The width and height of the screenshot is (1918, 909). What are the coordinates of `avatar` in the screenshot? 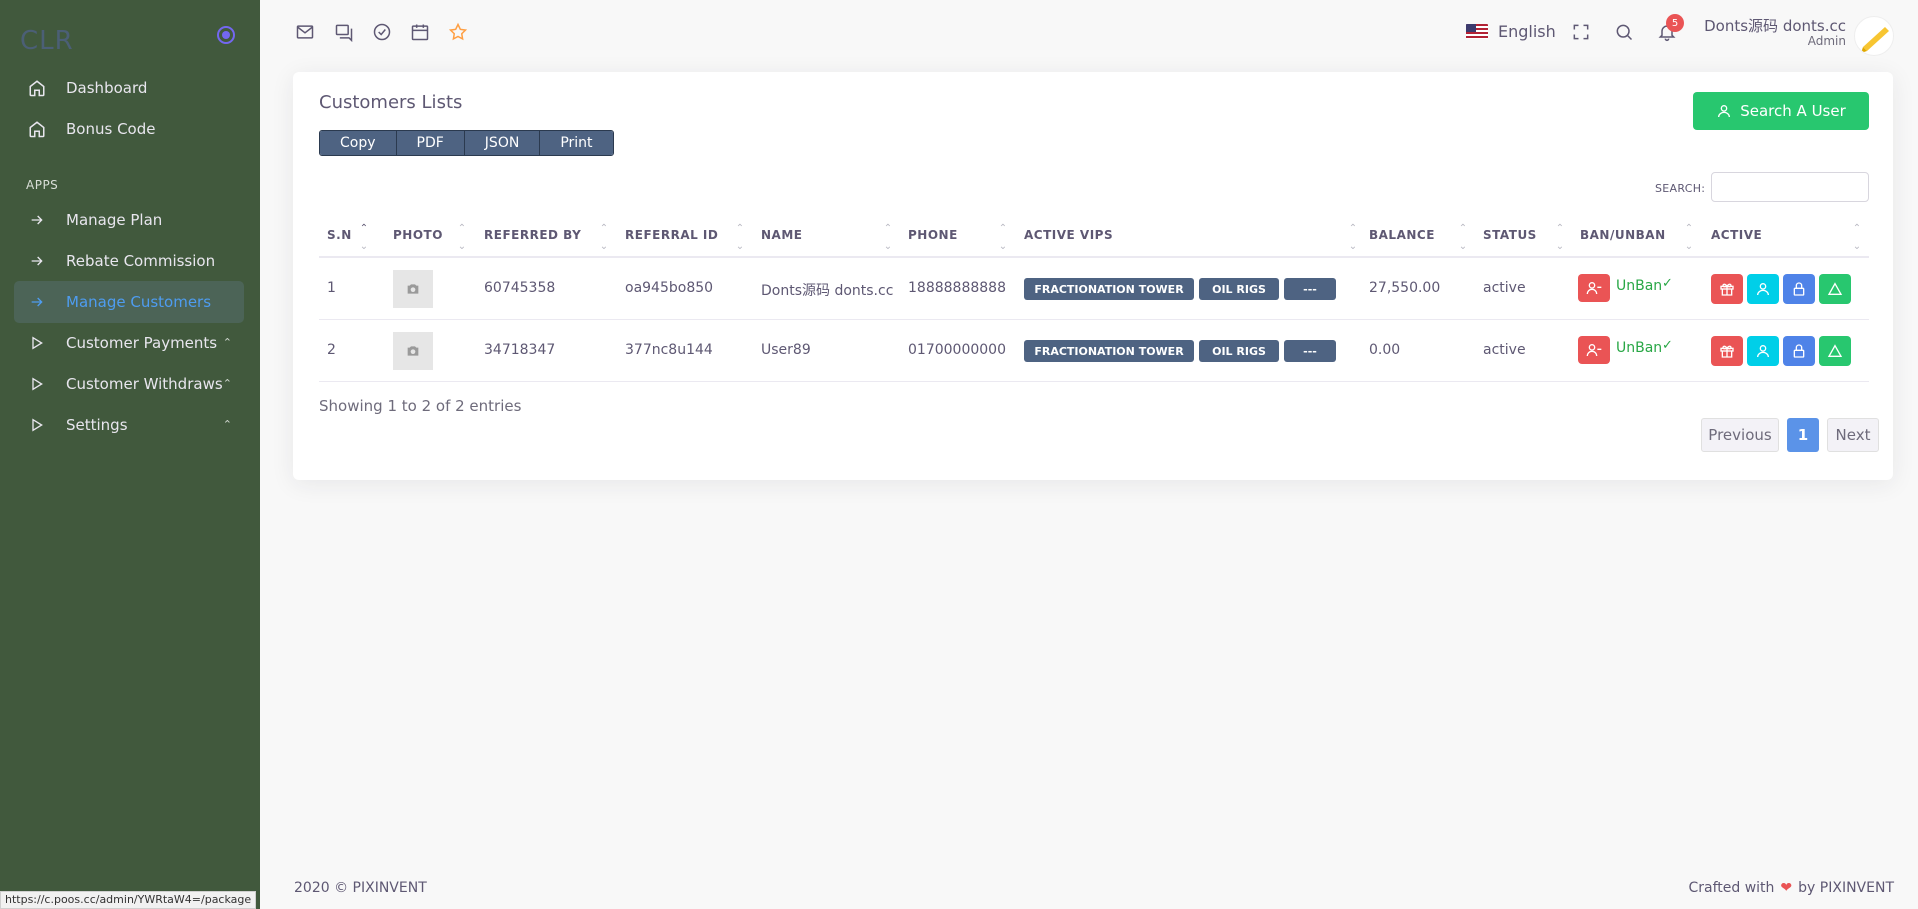 It's located at (1874, 36).